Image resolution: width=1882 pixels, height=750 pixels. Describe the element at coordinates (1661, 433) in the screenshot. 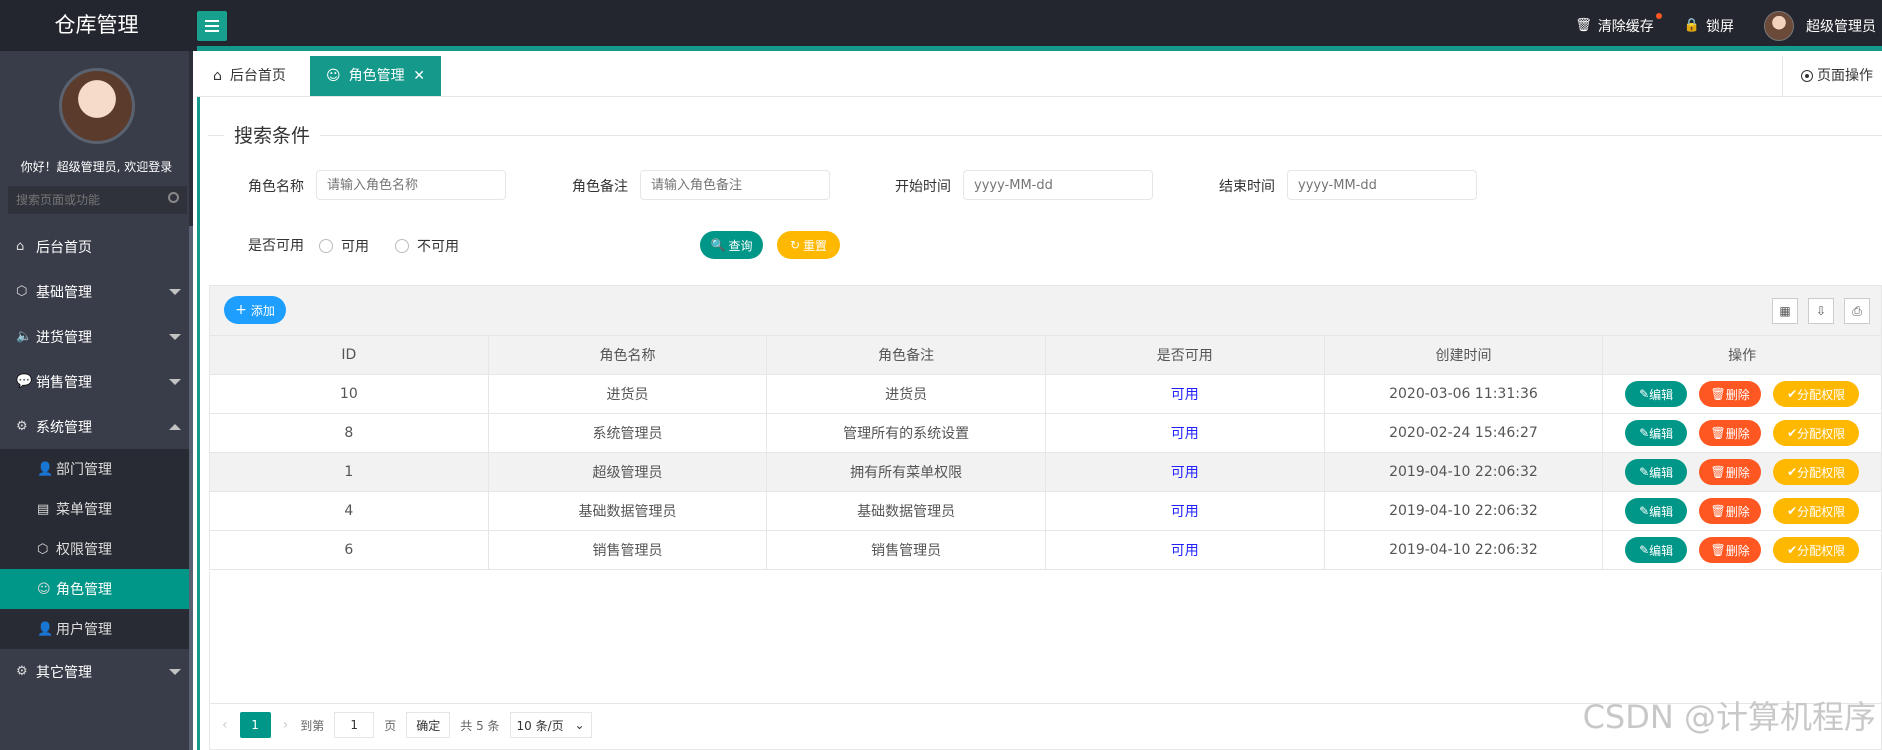

I see `edit-label: 编辑` at that location.